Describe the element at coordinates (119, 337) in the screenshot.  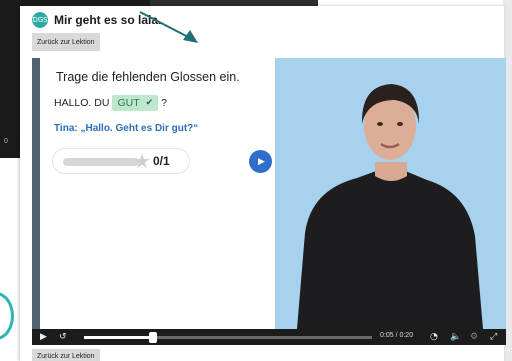
I see `seek-bar-progress` at that location.